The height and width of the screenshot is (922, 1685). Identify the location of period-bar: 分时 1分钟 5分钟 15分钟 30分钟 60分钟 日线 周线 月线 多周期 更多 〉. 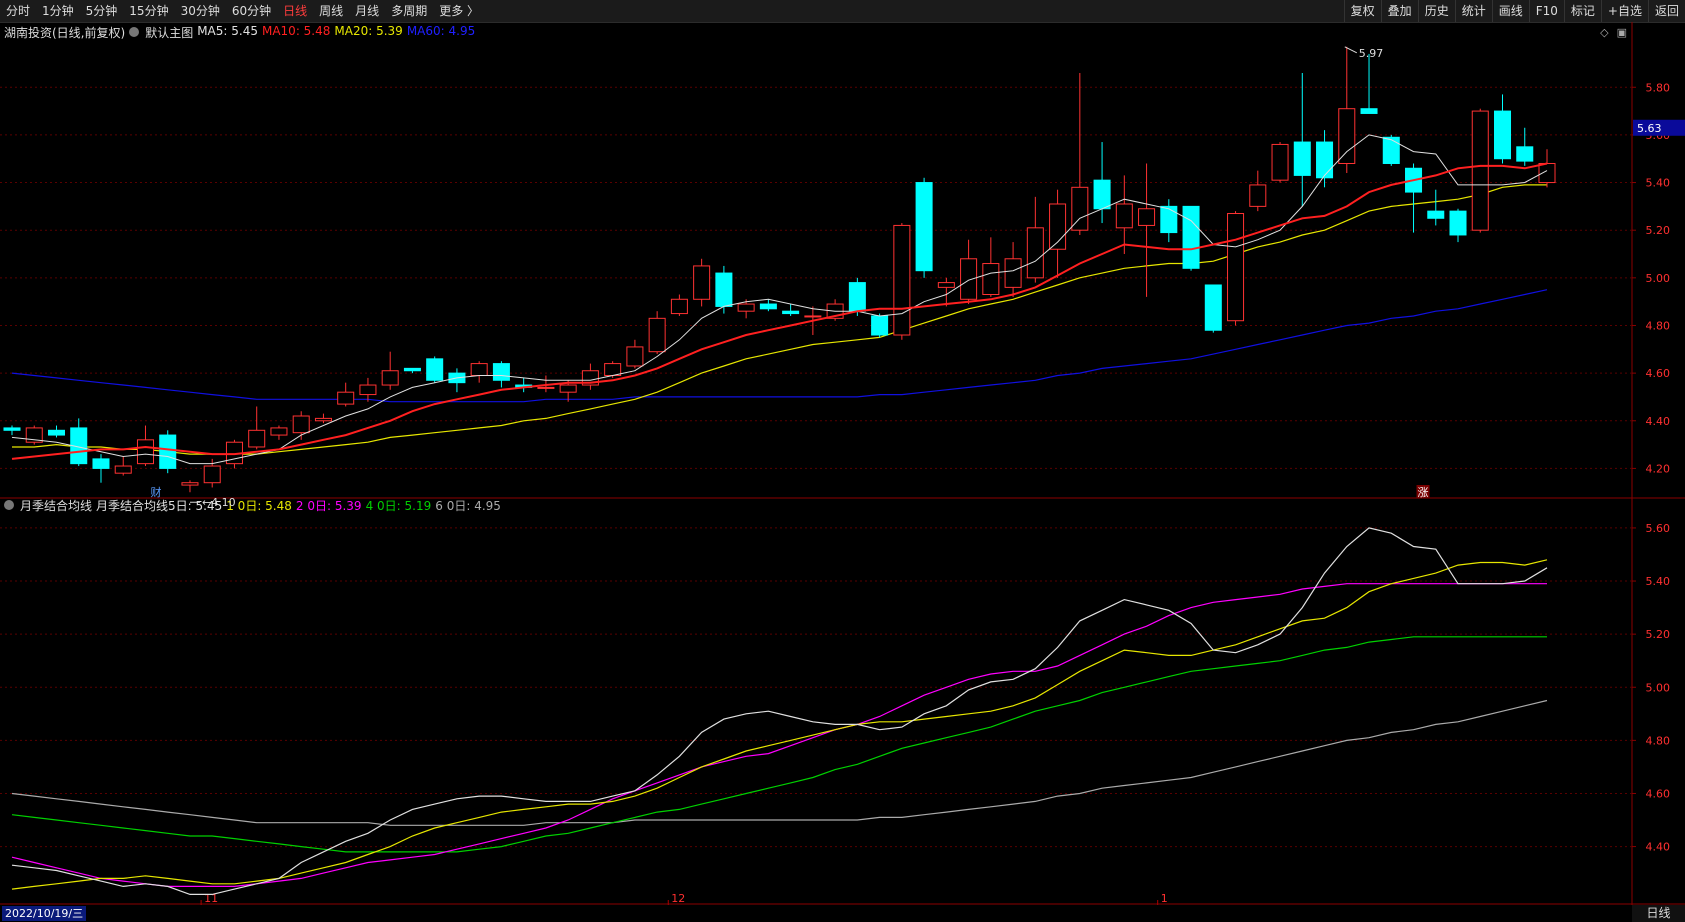
(242, 11).